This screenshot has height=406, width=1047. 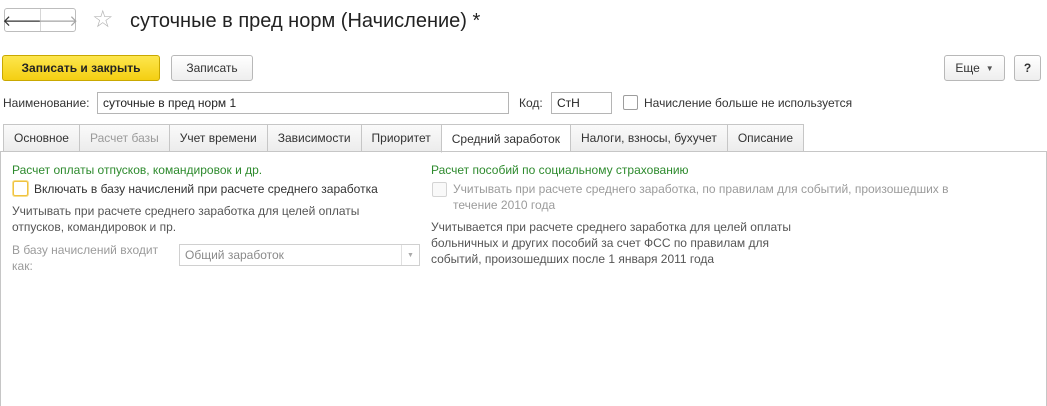 What do you see at coordinates (967, 68) in the screenshot?
I see `more-button-label: Еще` at bounding box center [967, 68].